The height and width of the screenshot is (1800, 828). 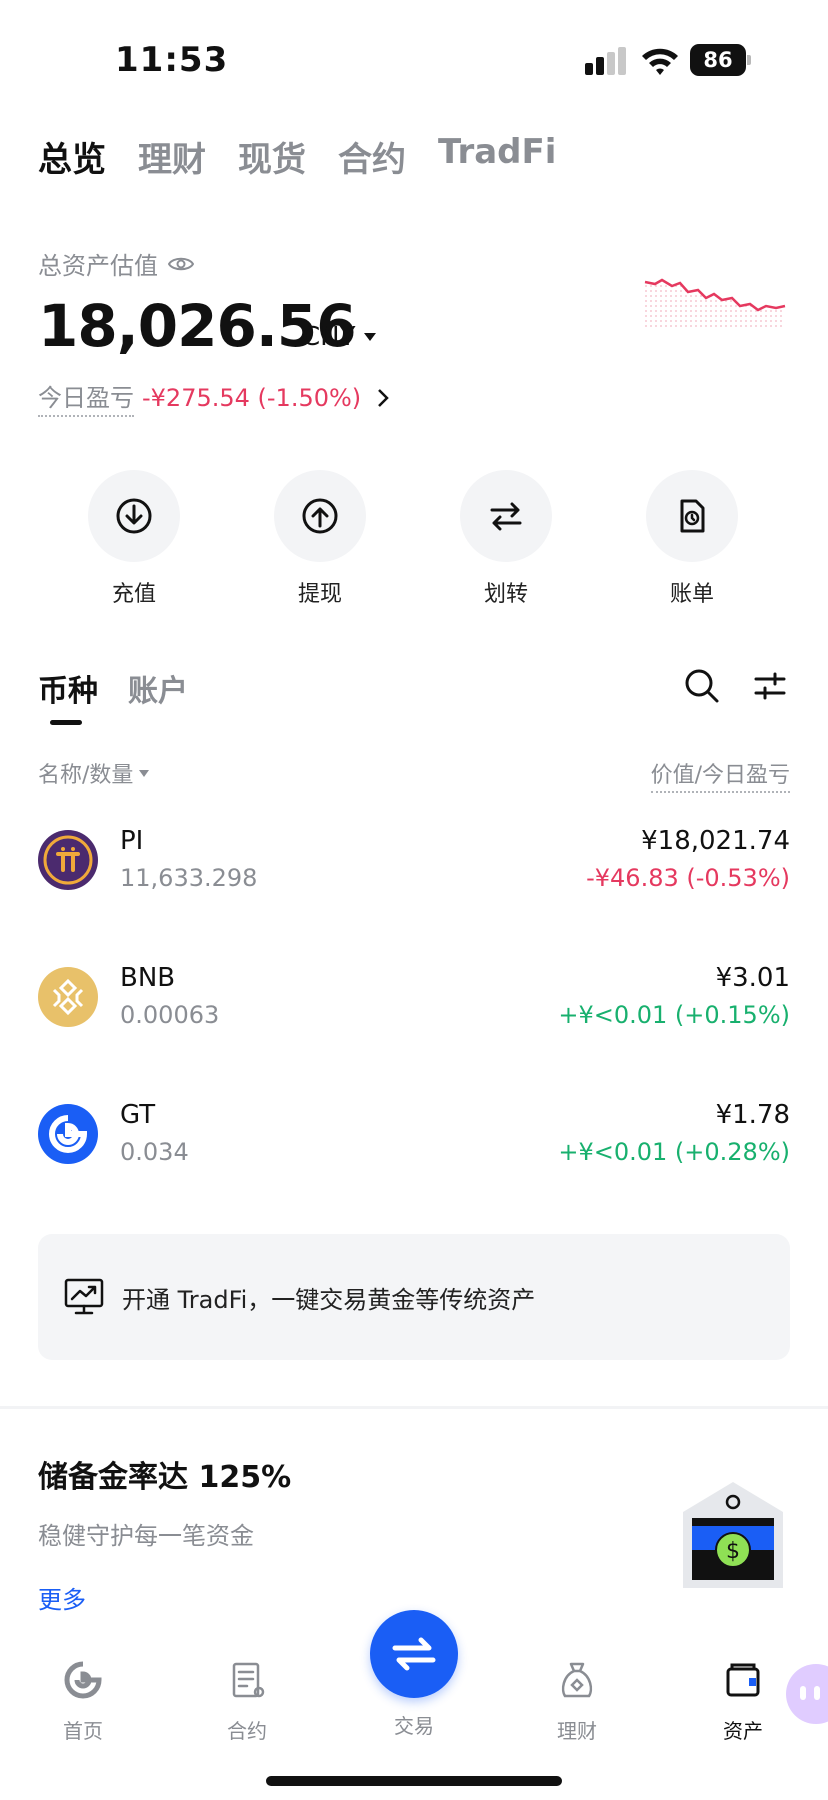 I want to click on vault-icon: $, so click(x=733, y=1535).